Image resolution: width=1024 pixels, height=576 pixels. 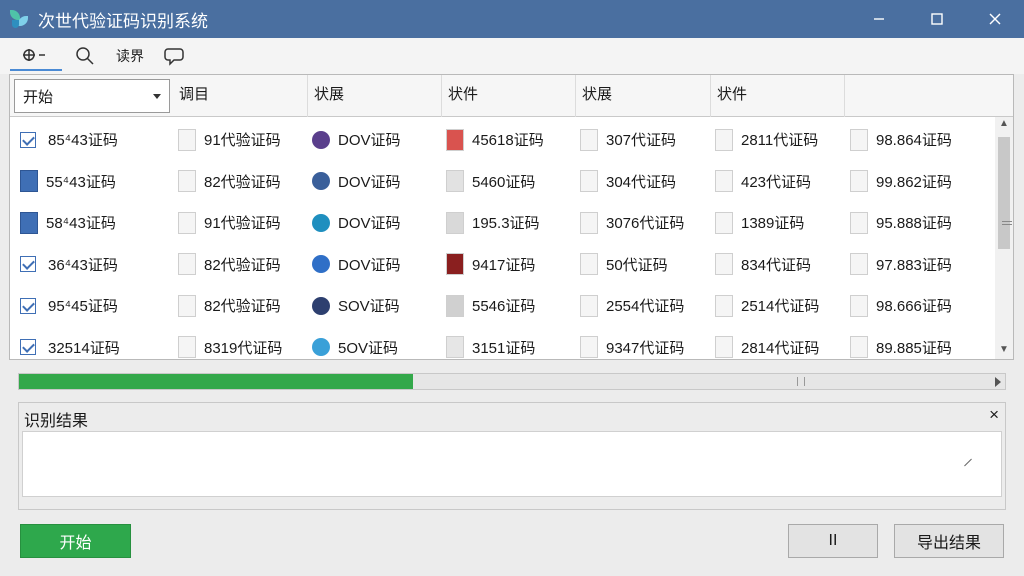 I want to click on scroll-down-icon: ▼, so click(x=1004, y=350).